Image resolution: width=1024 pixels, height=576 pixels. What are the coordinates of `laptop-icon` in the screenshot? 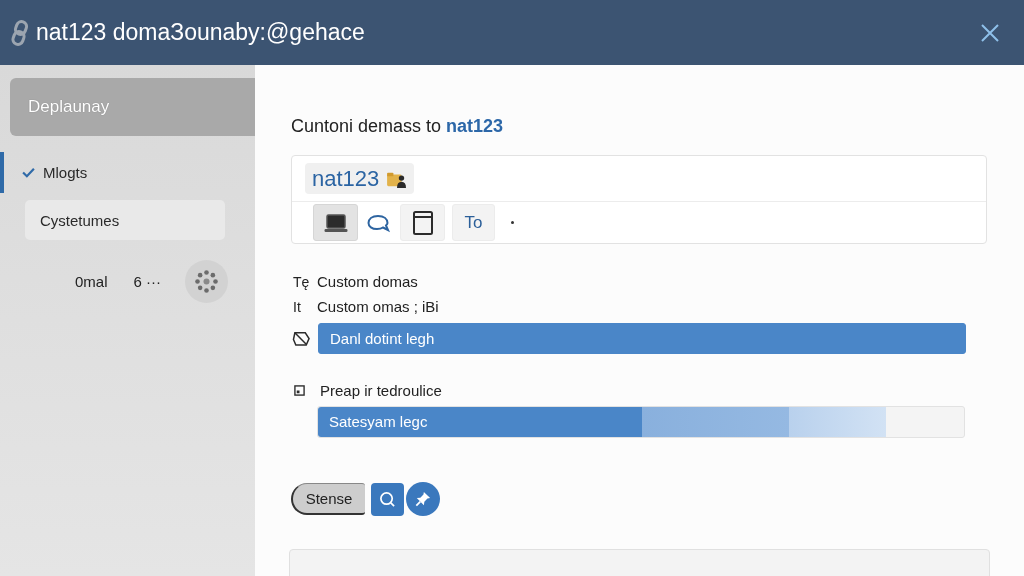 It's located at (335, 222).